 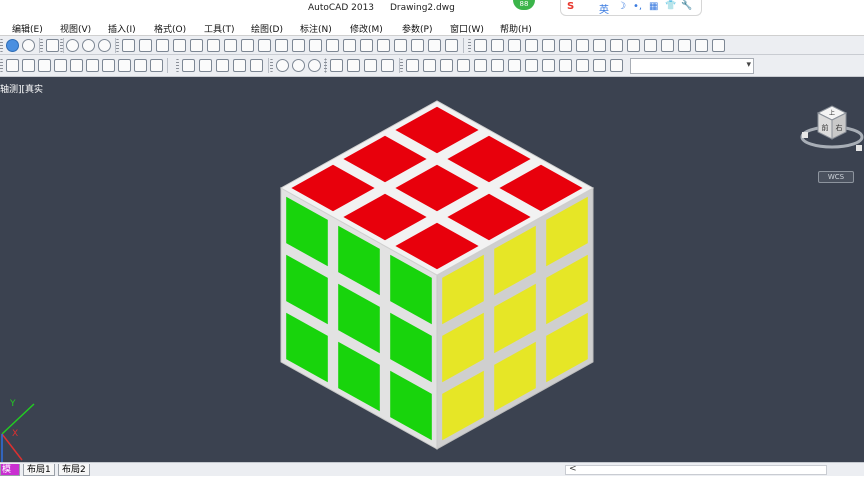 I want to click on tab-model: 模型, so click(x=10, y=470).